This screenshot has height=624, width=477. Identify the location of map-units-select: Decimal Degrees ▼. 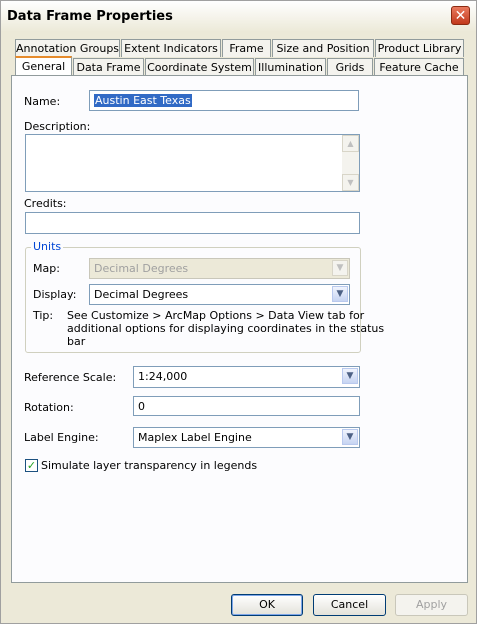
(219, 268).